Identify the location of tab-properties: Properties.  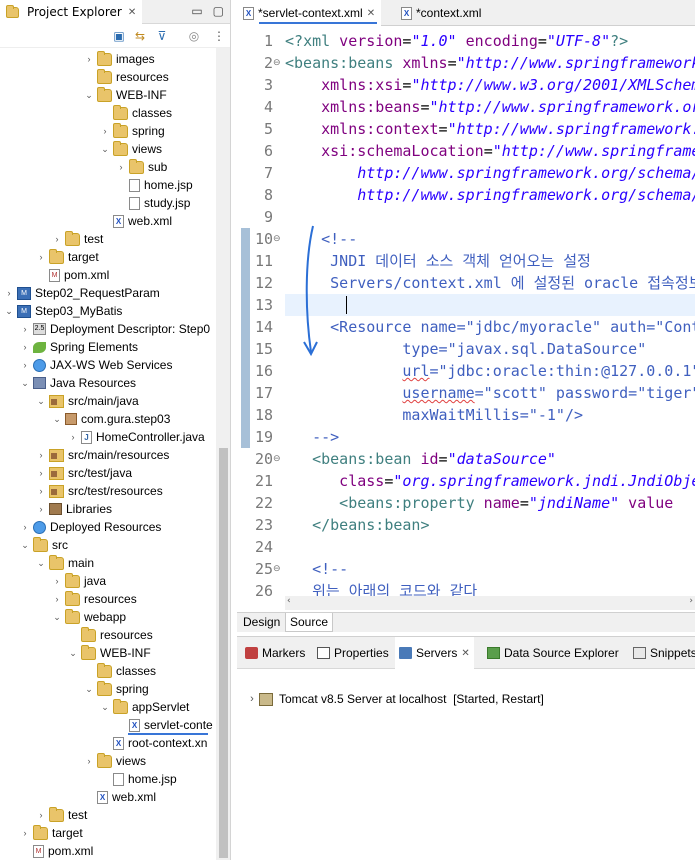
(353, 653).